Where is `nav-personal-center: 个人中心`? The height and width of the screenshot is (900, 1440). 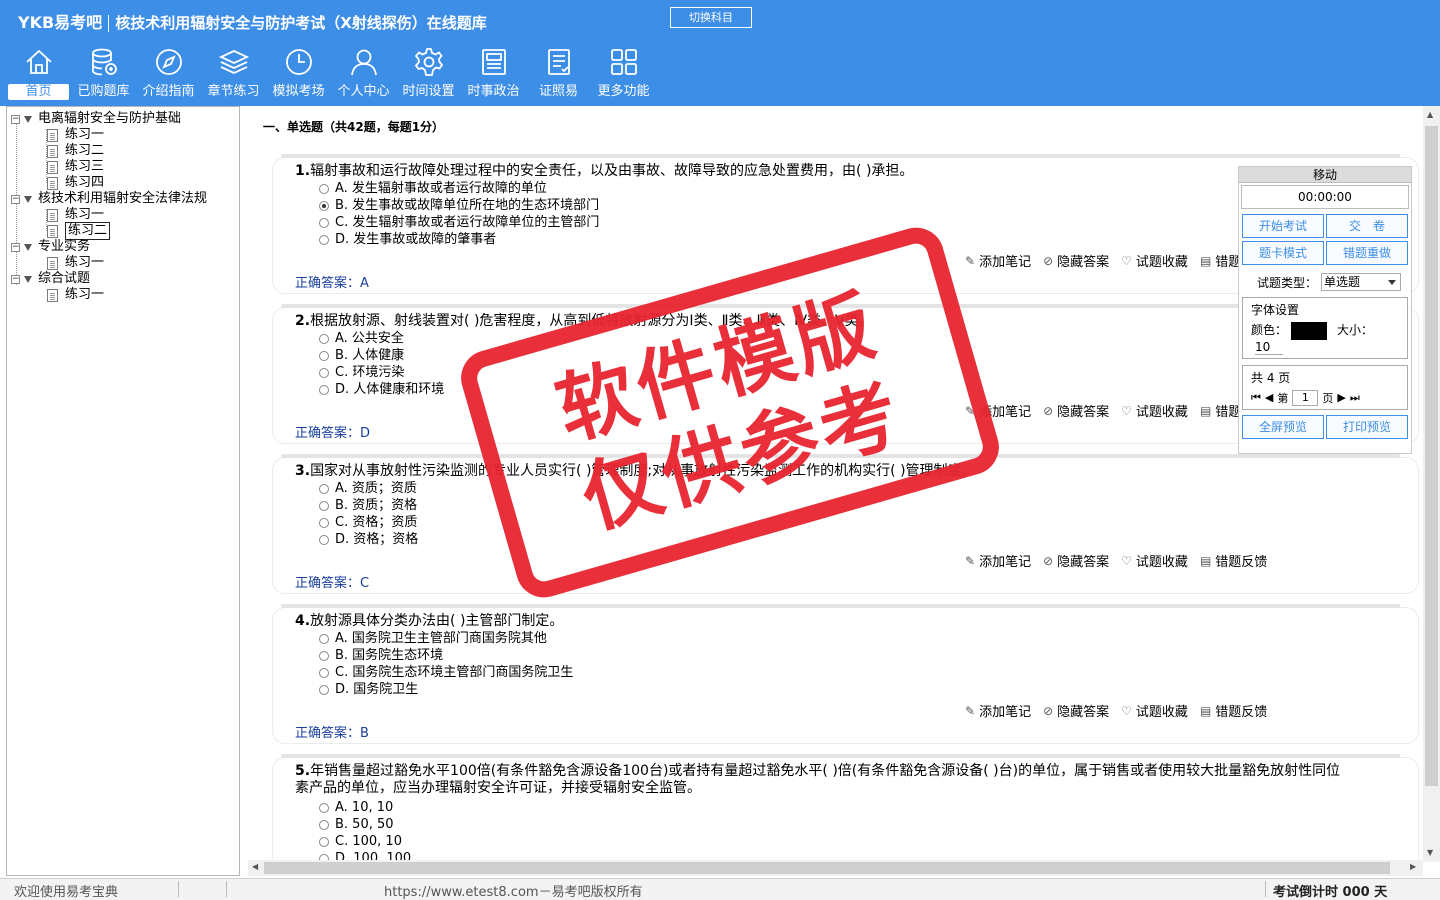
nav-personal-center: 个人中心 is located at coordinates (363, 75).